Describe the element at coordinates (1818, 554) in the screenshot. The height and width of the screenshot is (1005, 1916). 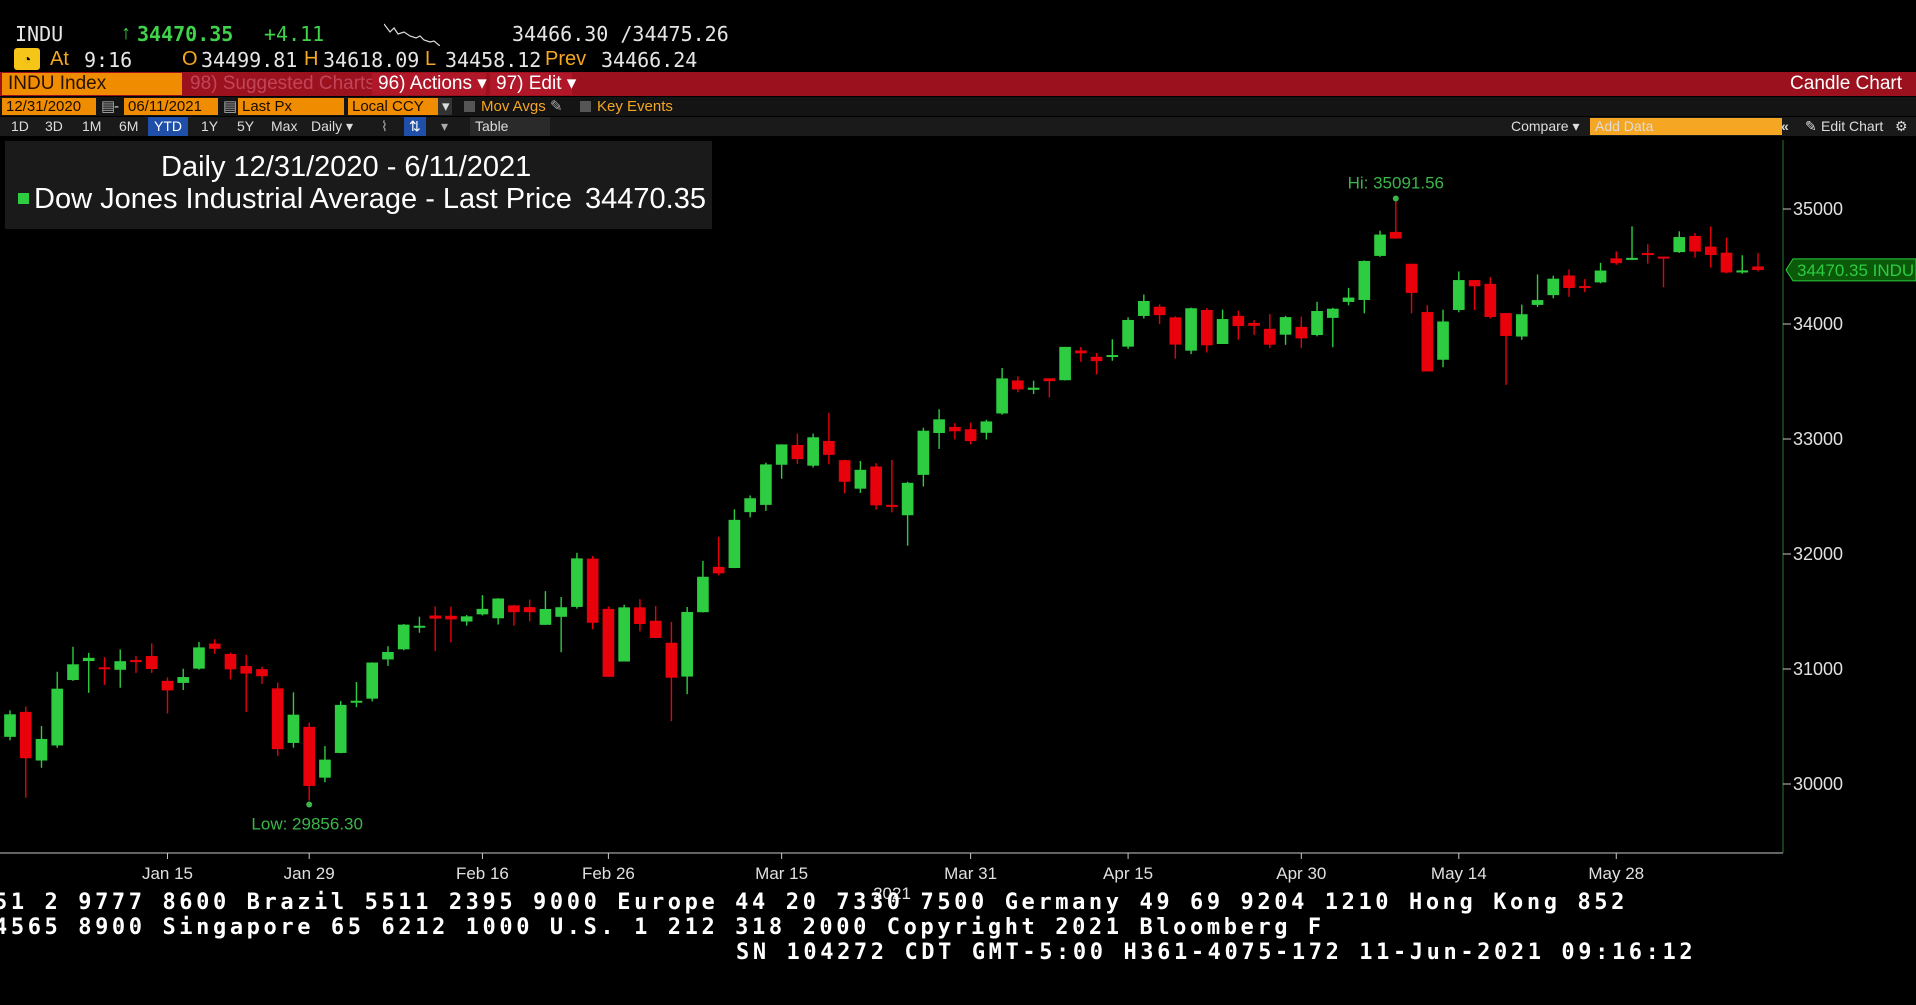
I see `y-tick-label: 32000` at that location.